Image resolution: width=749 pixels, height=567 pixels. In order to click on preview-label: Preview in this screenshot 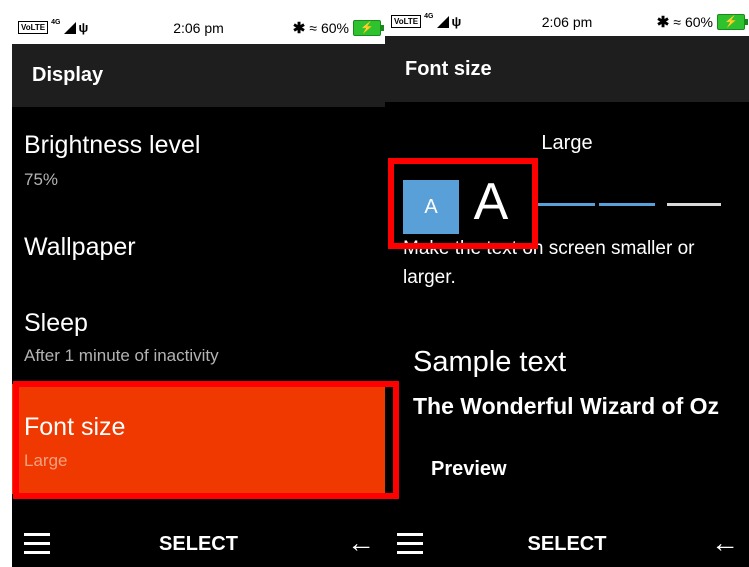, I will do `click(469, 469)`.